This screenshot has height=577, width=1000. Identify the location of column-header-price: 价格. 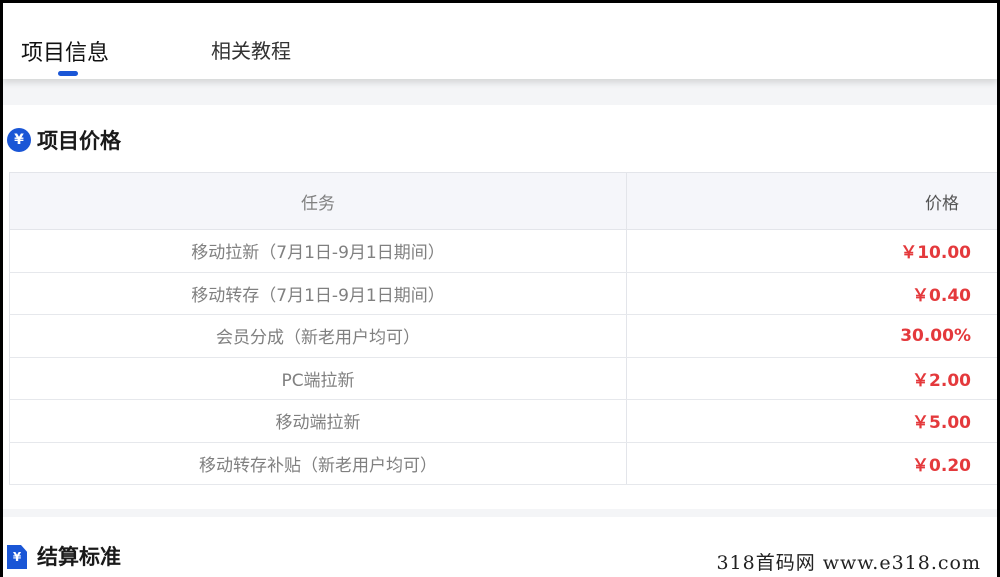
(811, 201).